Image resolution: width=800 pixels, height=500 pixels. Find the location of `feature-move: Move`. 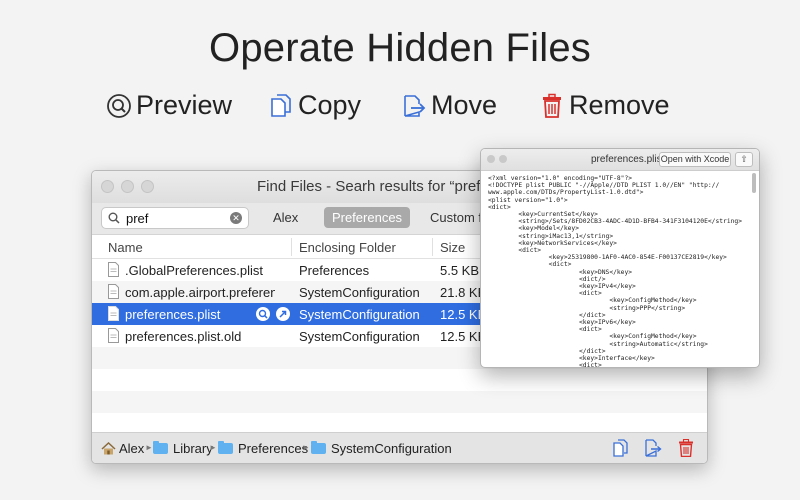

feature-move: Move is located at coordinates (449, 105).